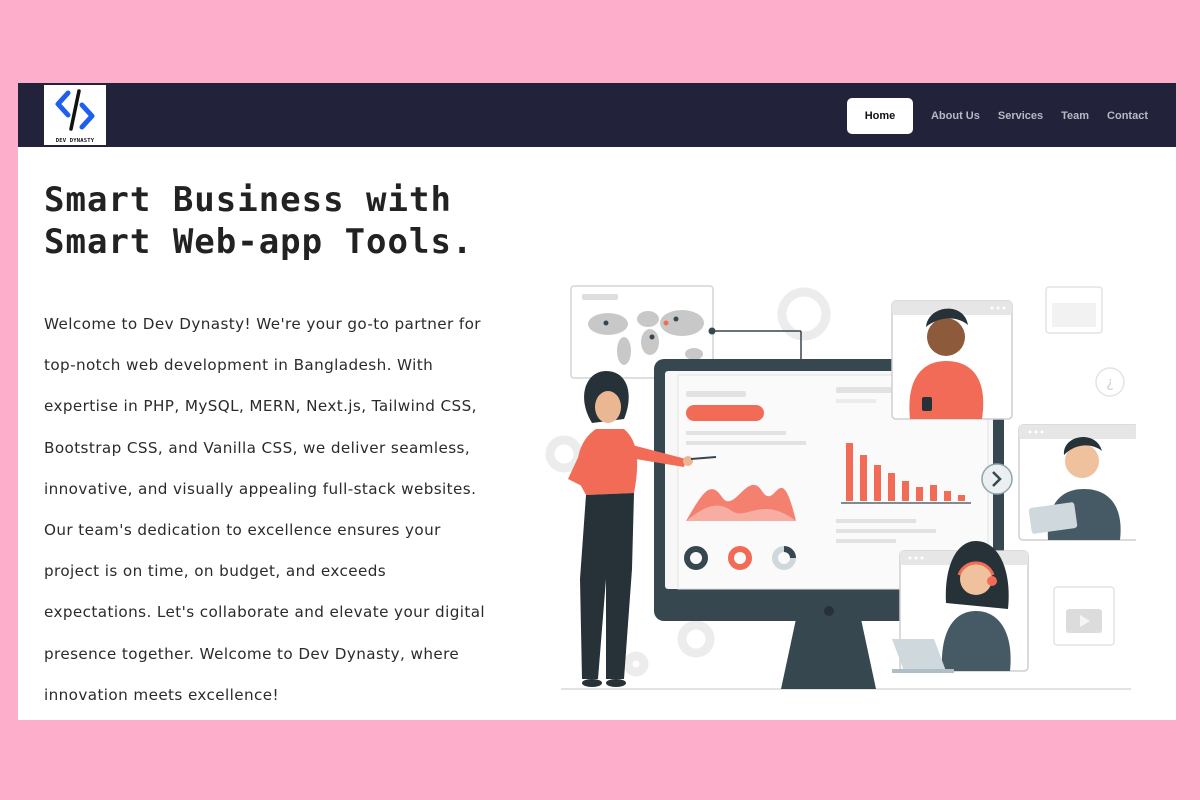 The height and width of the screenshot is (800, 1200). Describe the element at coordinates (1020, 116) in the screenshot. I see `nav-services: Services` at that location.